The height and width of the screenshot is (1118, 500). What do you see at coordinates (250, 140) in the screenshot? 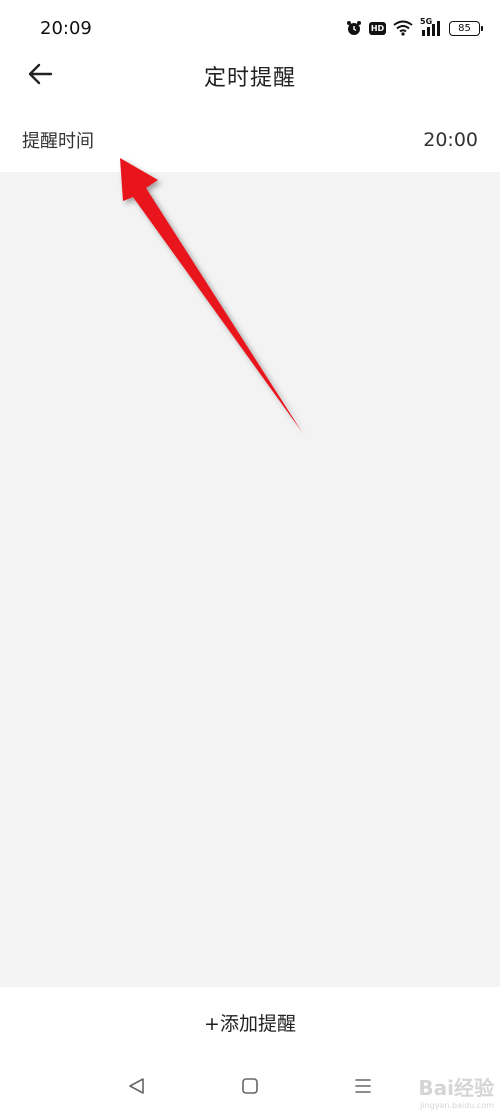
I see `reminder-time-row: 提醒时间 20:00` at bounding box center [250, 140].